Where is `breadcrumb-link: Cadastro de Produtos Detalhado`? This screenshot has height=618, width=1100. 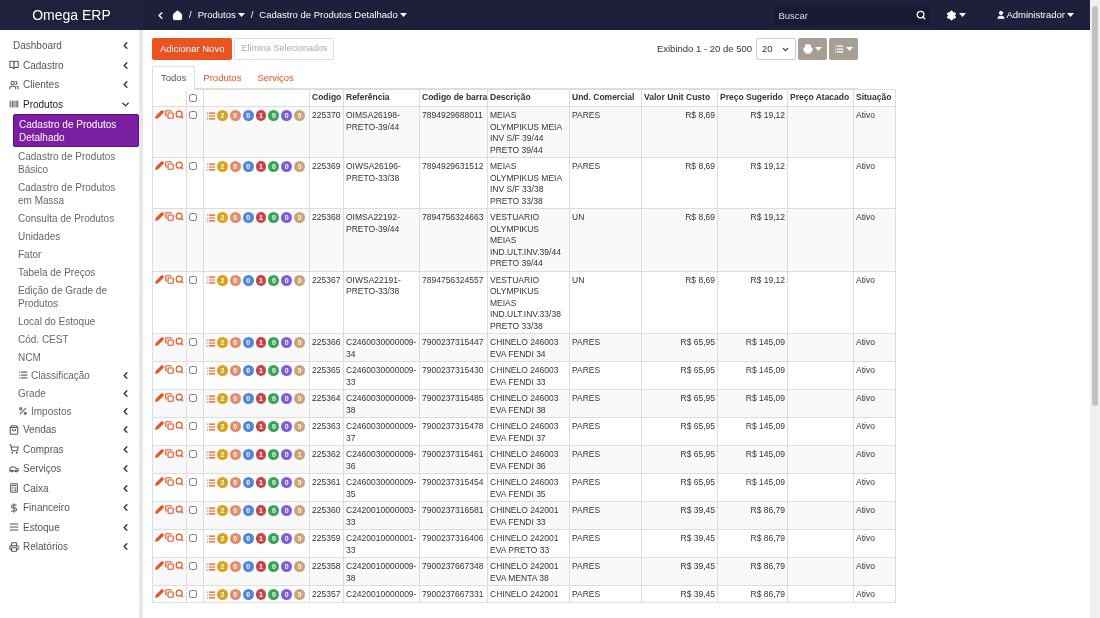 breadcrumb-link: Cadastro de Produtos Detalhado is located at coordinates (333, 15).